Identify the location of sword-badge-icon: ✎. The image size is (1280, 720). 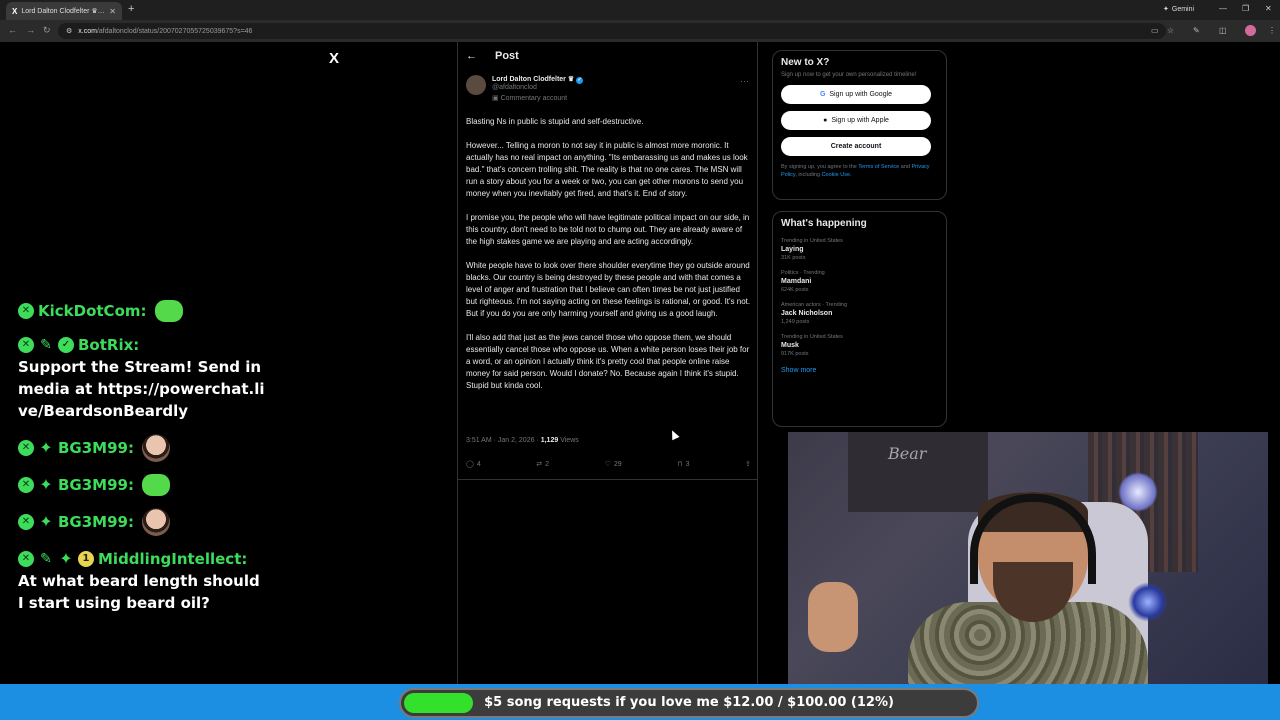
(46, 559).